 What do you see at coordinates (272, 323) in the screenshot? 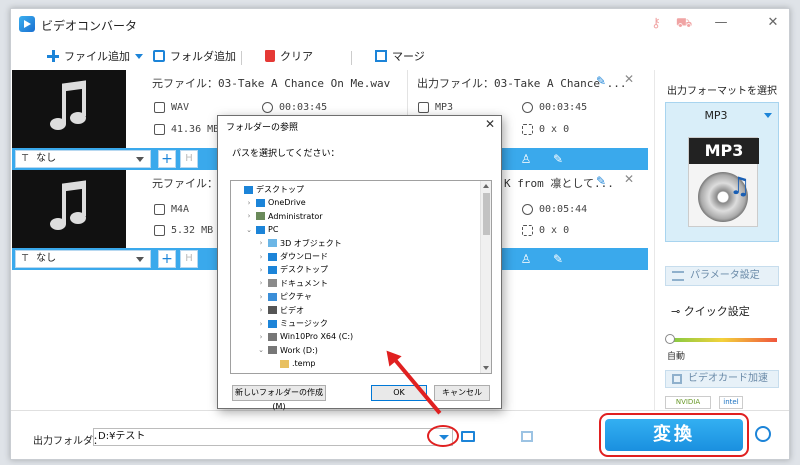
I see `music-icon` at bounding box center [272, 323].